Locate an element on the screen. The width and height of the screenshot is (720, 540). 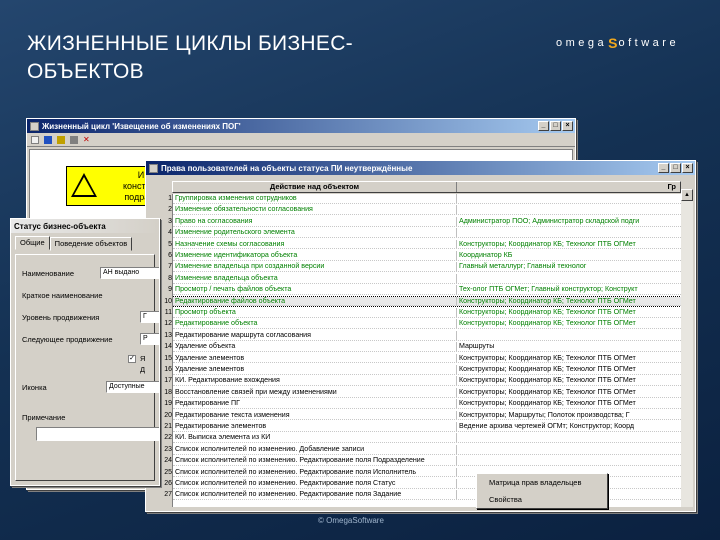
footer-copyright: © OmegaSoftware is located at coordinates (351, 520).